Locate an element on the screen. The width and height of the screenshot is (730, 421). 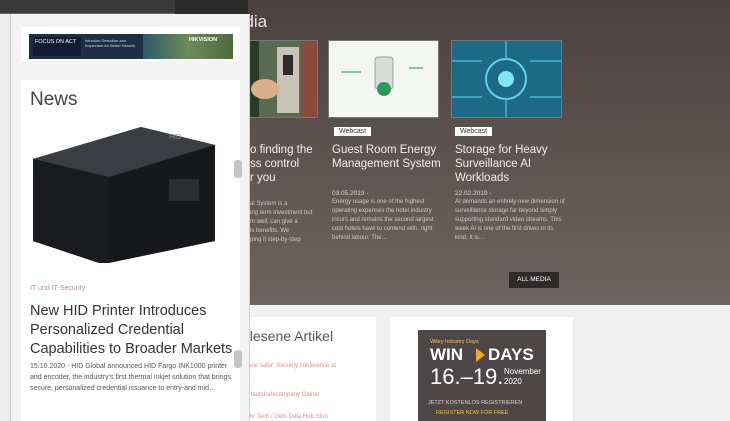
card-date: 03.05.2019 - is located at coordinates (350, 193).